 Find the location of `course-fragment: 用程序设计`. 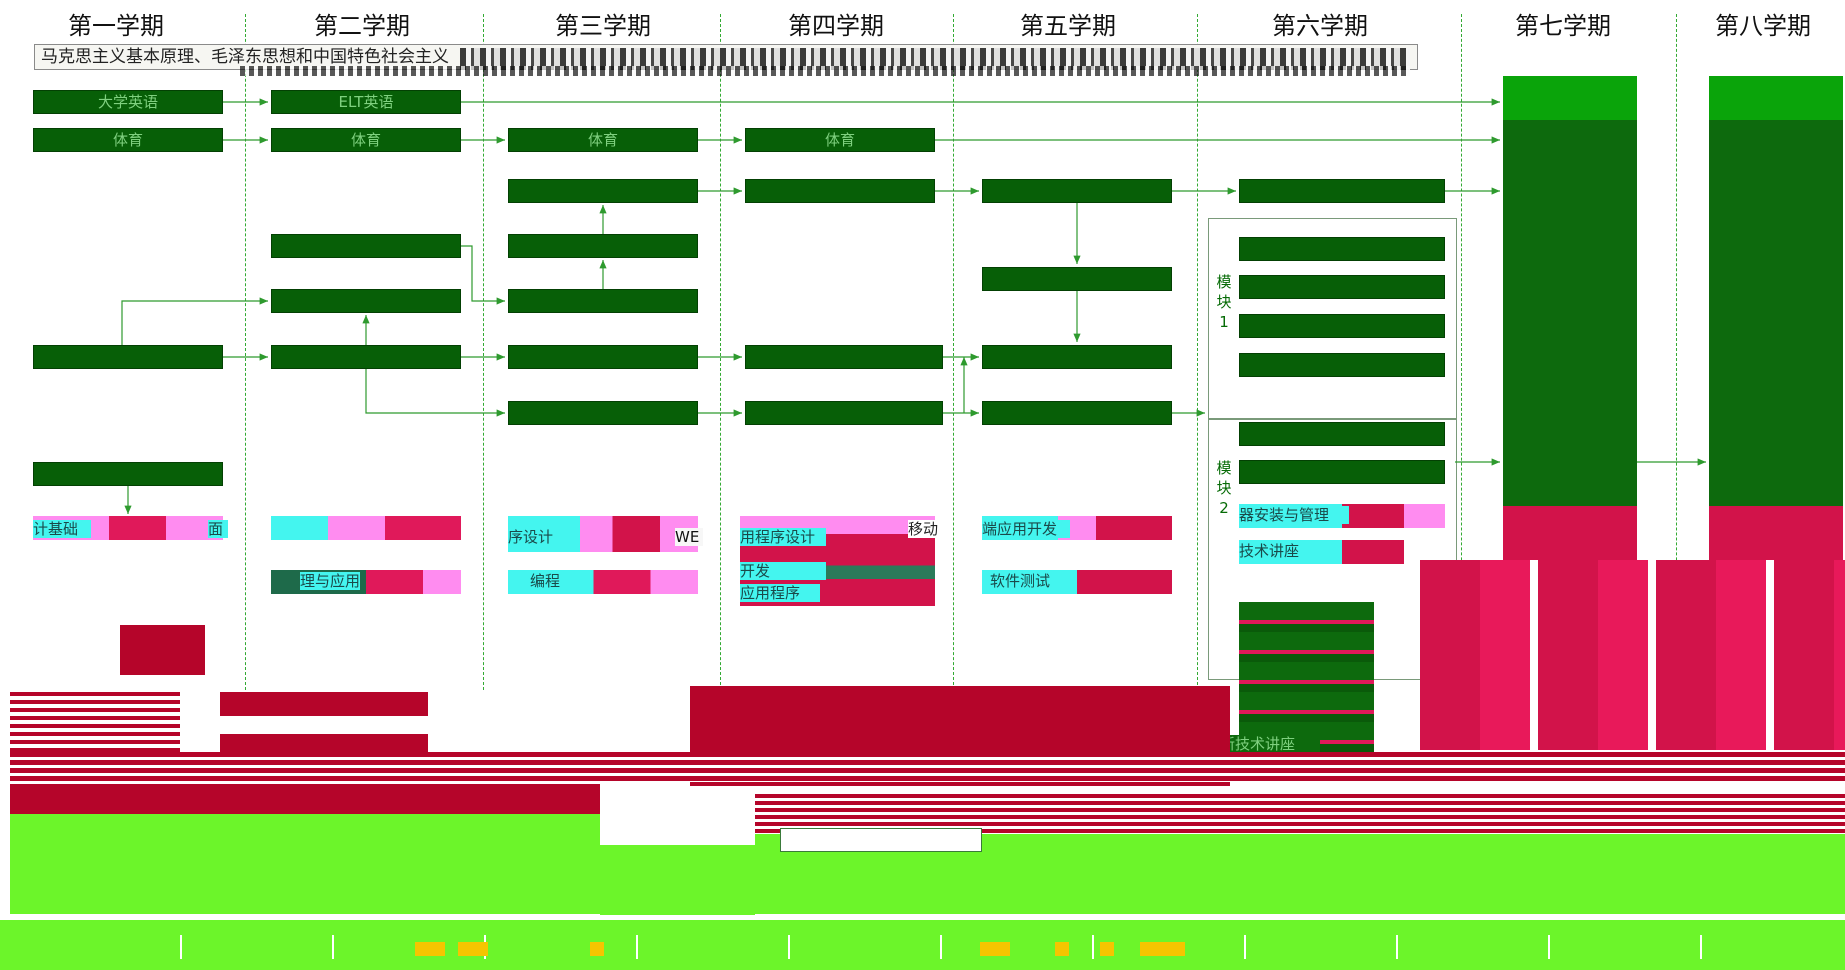

course-fragment: 用程序设计 is located at coordinates (783, 537).